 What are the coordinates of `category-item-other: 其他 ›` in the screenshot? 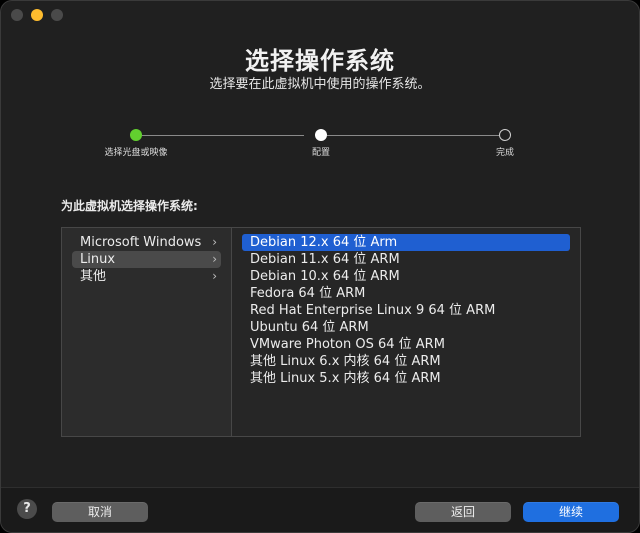 It's located at (146, 276).